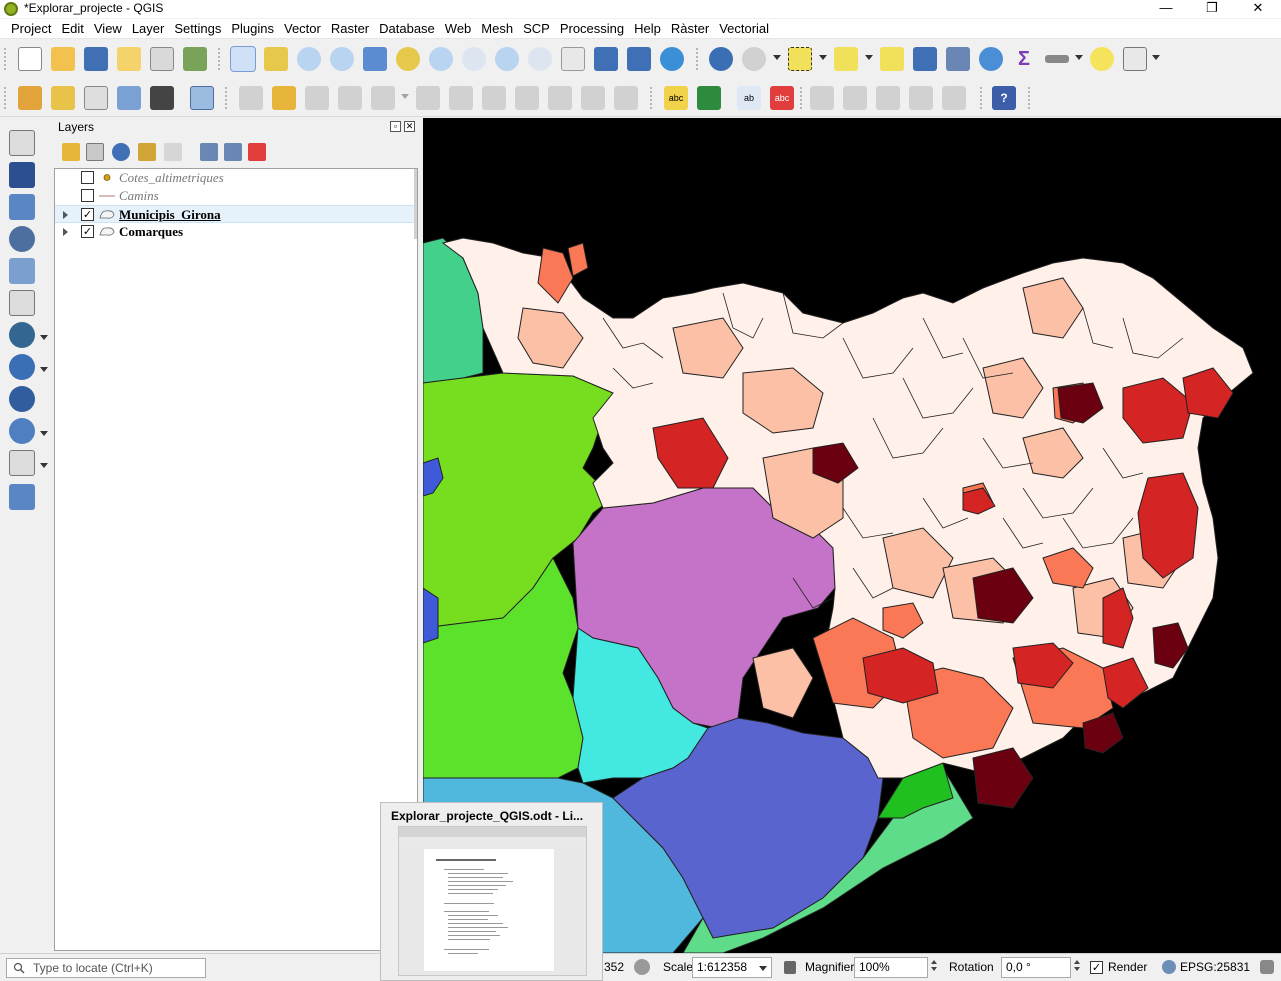 The image size is (1281, 981). I want to click on menu-vectorial: Vectorial, so click(744, 29).